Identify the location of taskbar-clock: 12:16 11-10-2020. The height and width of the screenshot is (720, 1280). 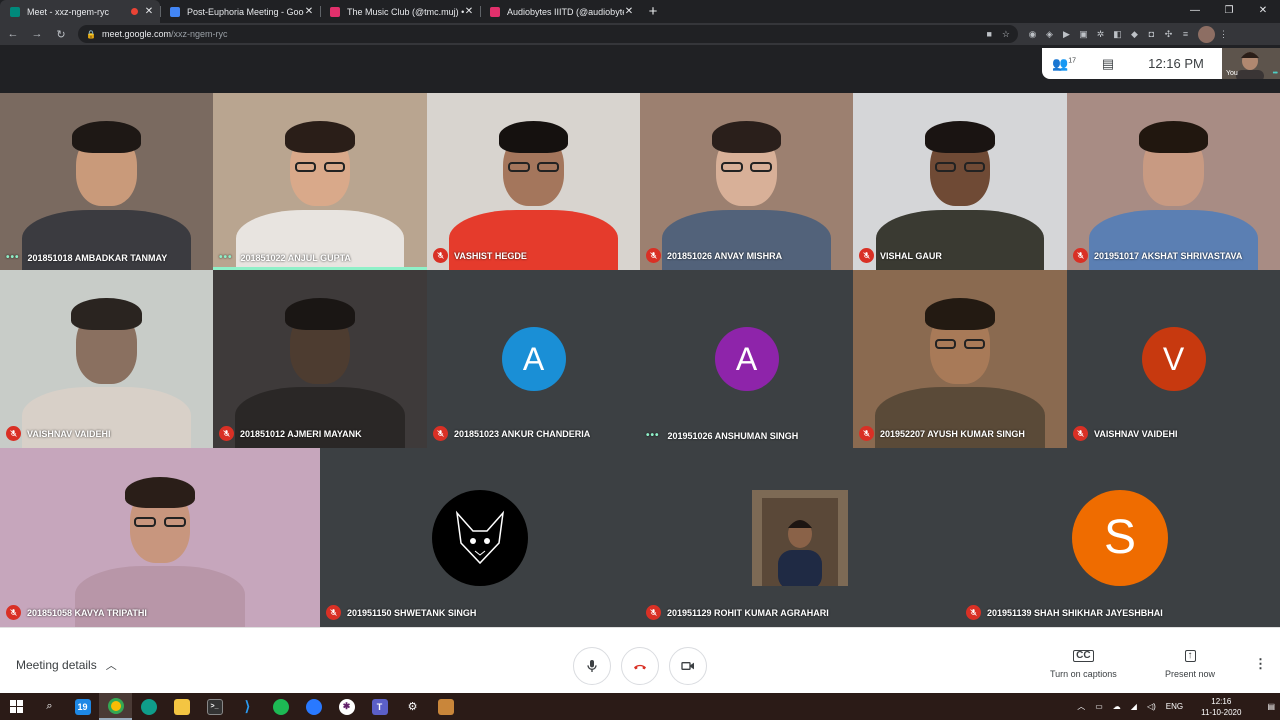
(1221, 707).